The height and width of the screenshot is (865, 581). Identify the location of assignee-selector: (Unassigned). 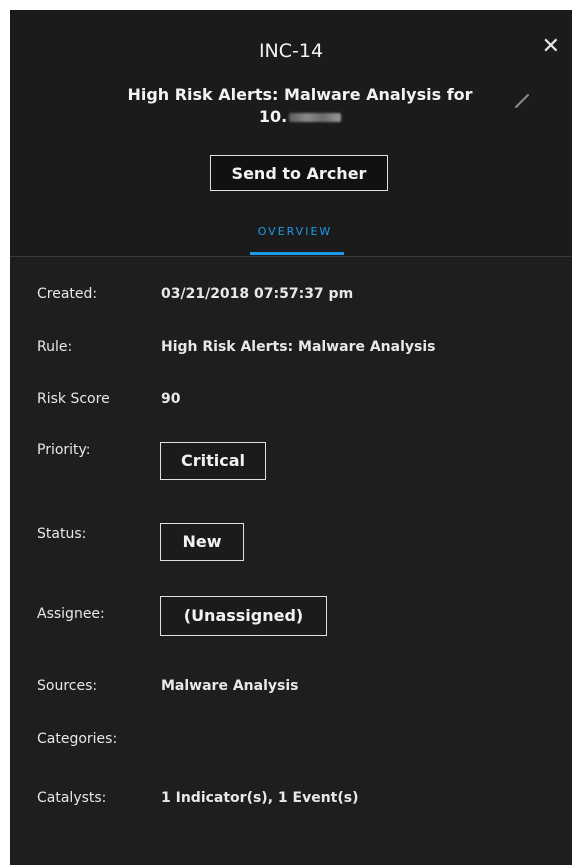
(243, 616).